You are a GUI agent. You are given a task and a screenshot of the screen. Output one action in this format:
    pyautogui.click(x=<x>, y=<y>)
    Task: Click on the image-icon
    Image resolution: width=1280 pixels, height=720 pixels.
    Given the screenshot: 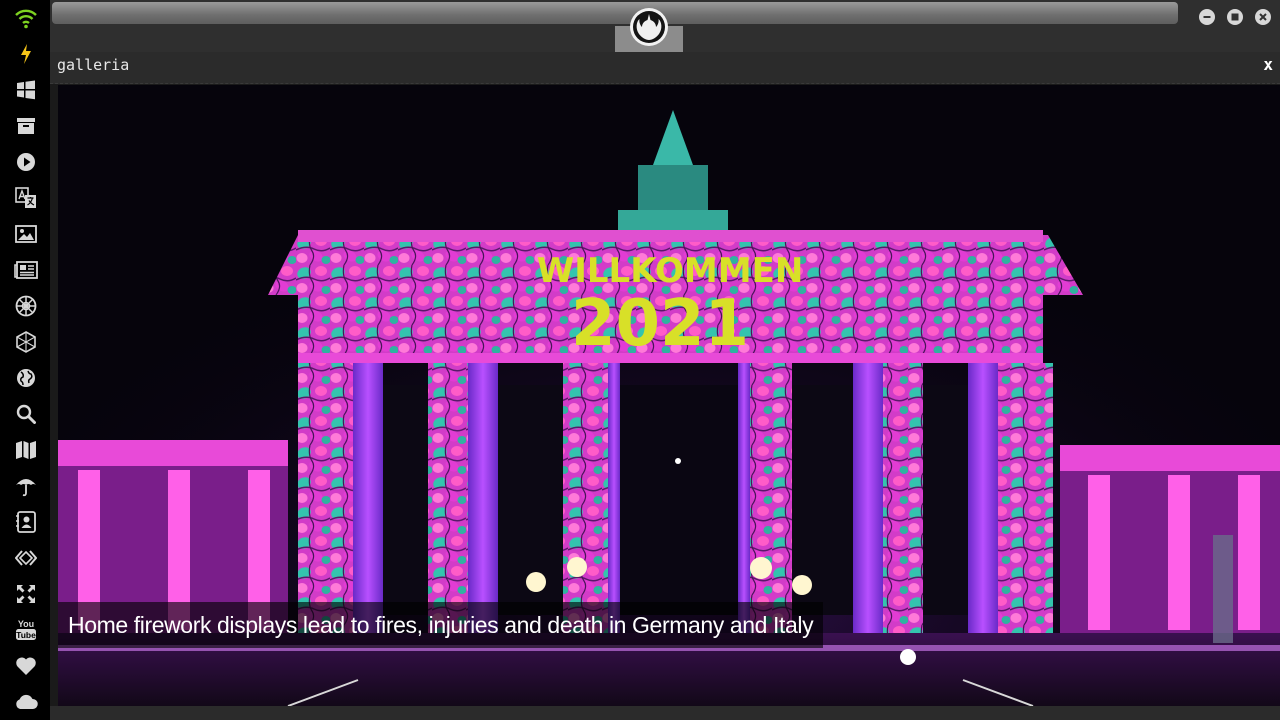 What is the action you would take?
    pyautogui.click(x=26, y=234)
    